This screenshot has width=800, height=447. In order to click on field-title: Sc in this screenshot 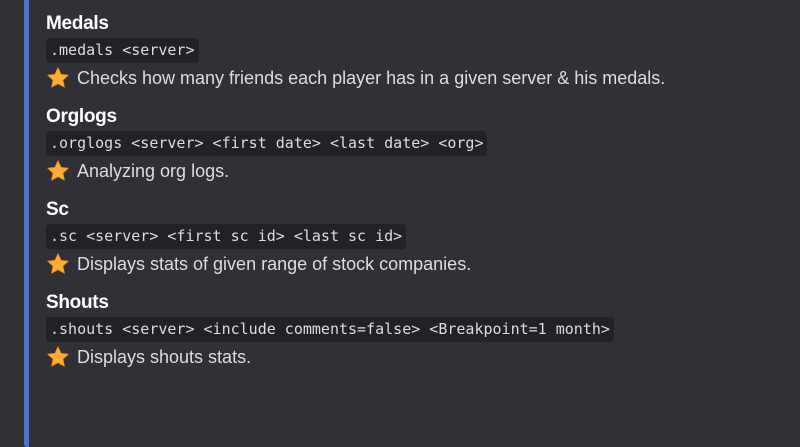, I will do `click(57, 209)`.